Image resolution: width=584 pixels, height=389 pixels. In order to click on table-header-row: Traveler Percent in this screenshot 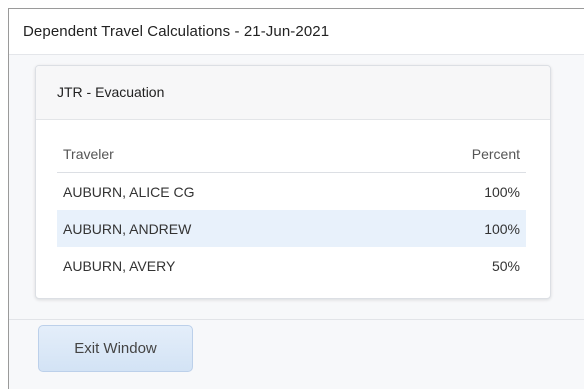, I will do `click(291, 154)`.